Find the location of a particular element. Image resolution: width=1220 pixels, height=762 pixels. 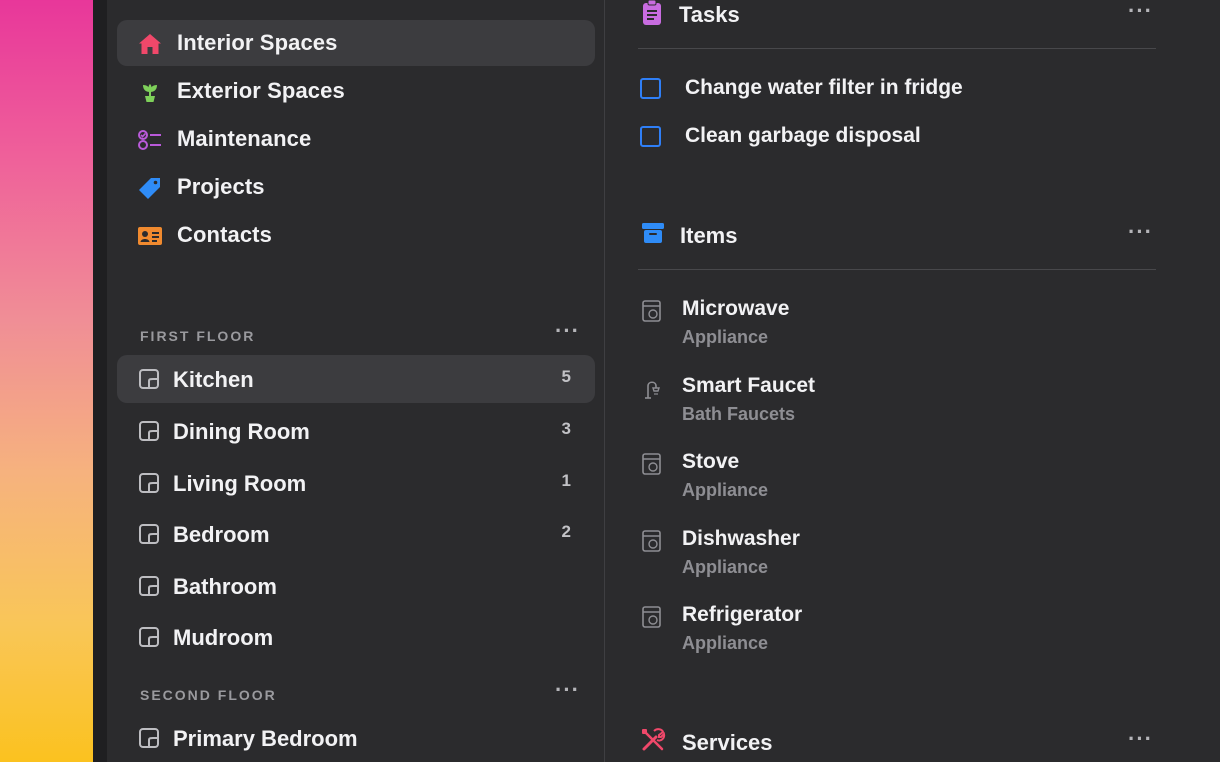

tasks-section-title: Tasks is located at coordinates (709, 14).